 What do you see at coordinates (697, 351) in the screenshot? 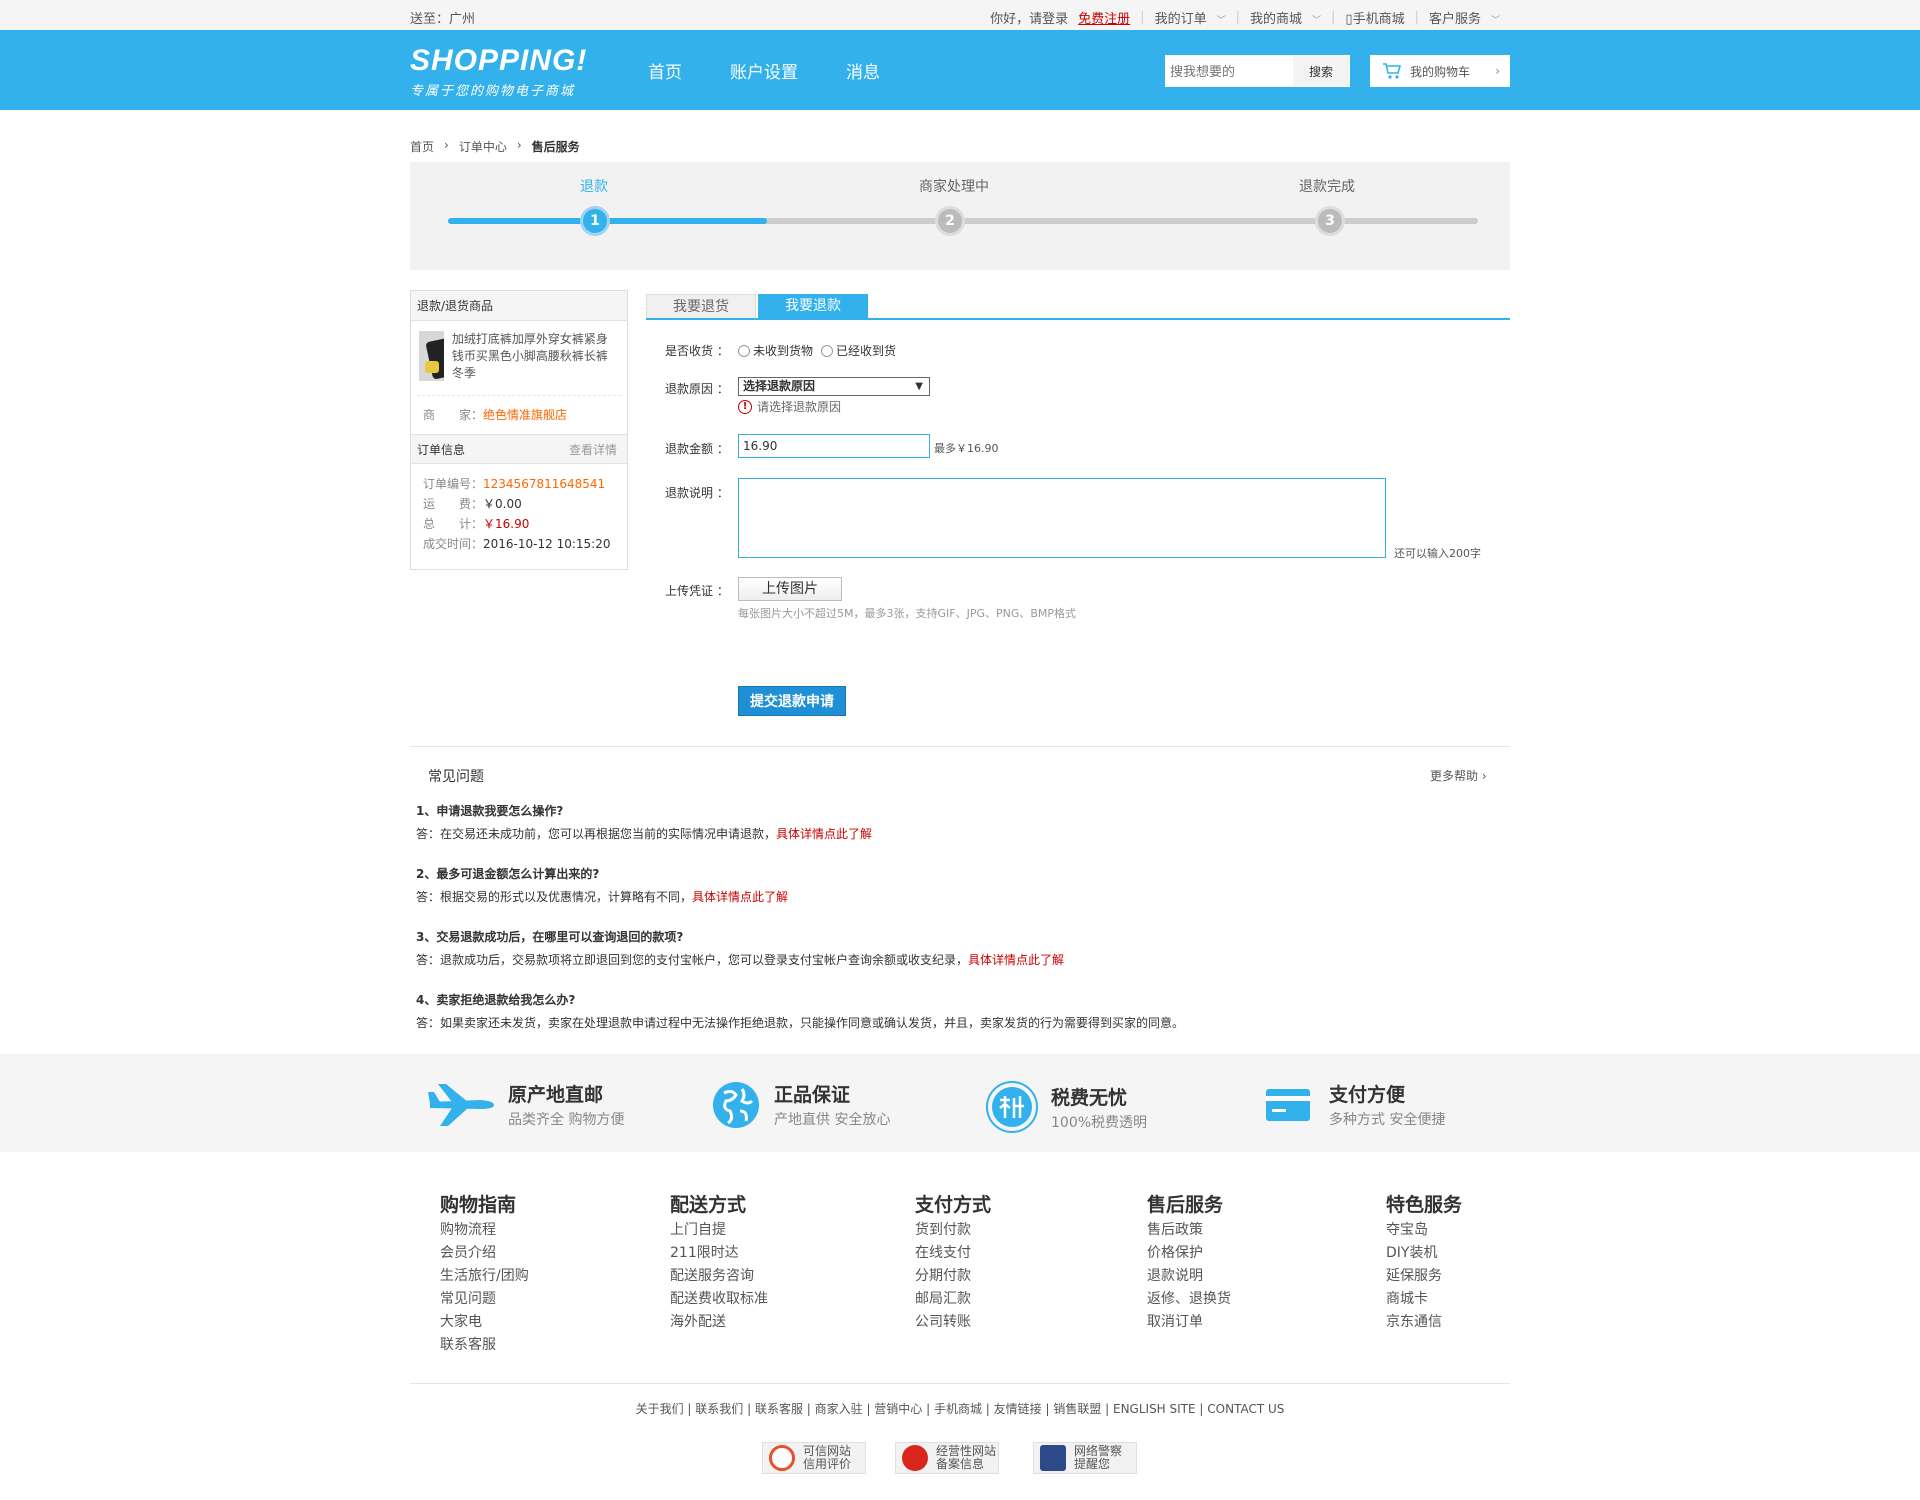
I see `received-label: 是否收货 ：` at bounding box center [697, 351].